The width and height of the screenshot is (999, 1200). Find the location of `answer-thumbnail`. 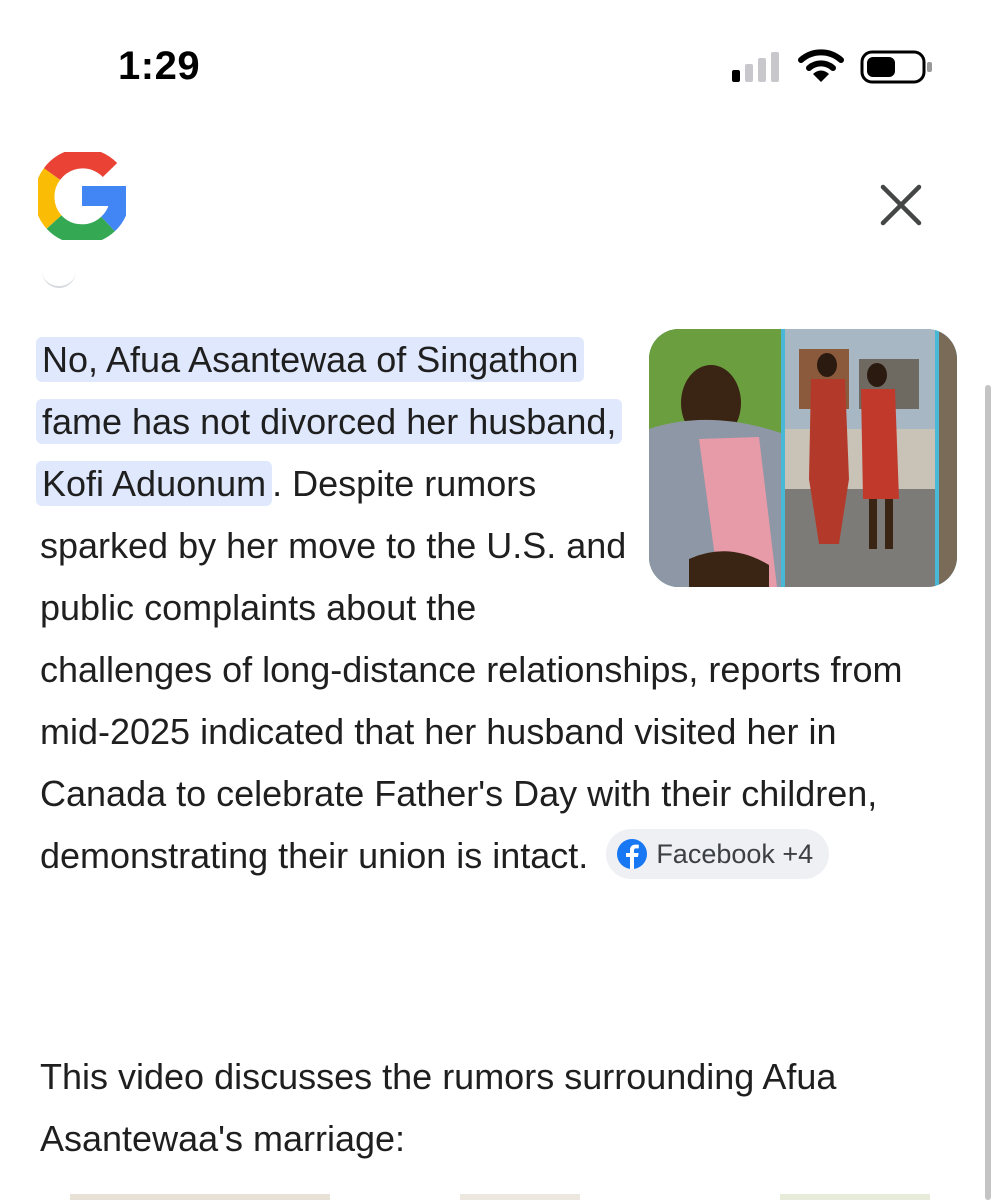

answer-thumbnail is located at coordinates (803, 458).